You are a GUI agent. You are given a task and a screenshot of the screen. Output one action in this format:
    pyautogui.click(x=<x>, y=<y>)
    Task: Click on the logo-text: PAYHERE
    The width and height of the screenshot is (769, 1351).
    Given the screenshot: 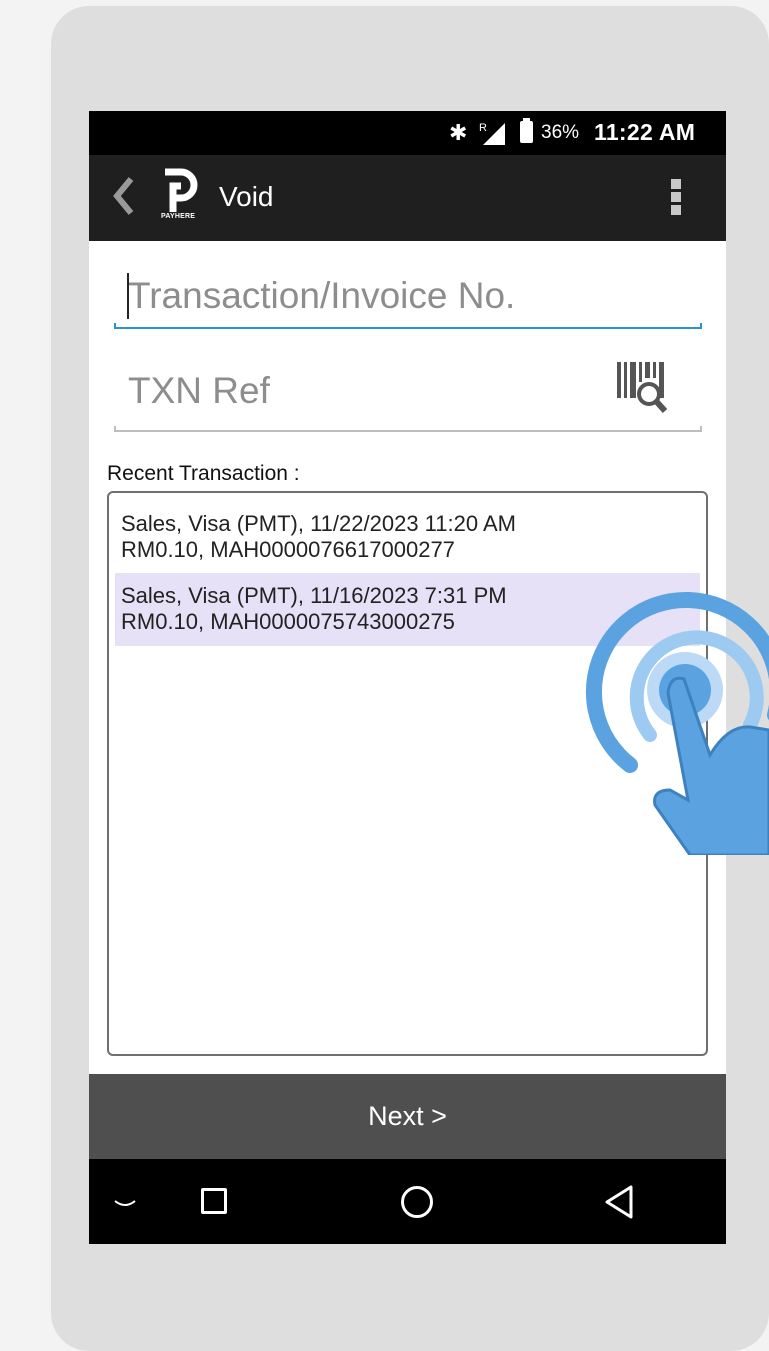 What is the action you would take?
    pyautogui.click(x=178, y=216)
    